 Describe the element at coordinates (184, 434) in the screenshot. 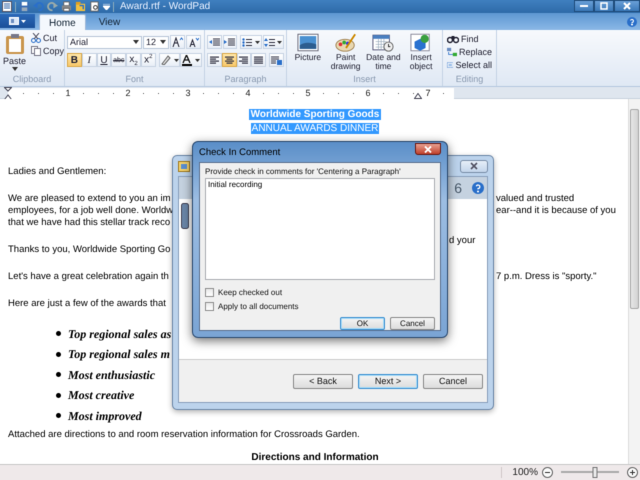

I see `text-line: Attached are directions to and room reservation information for Crossroads Garden.` at that location.